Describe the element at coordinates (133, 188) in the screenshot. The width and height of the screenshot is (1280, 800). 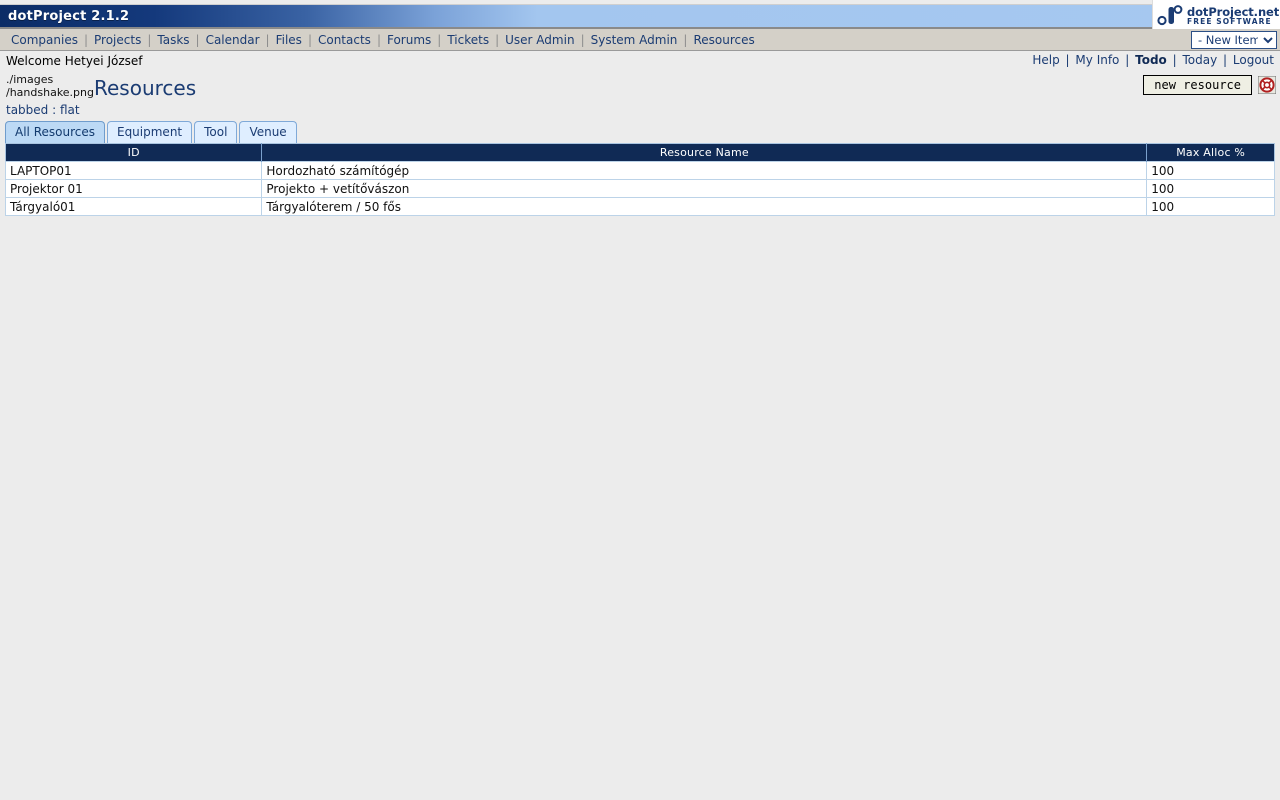
I see `cell-resource-id: Projektor 01` at that location.